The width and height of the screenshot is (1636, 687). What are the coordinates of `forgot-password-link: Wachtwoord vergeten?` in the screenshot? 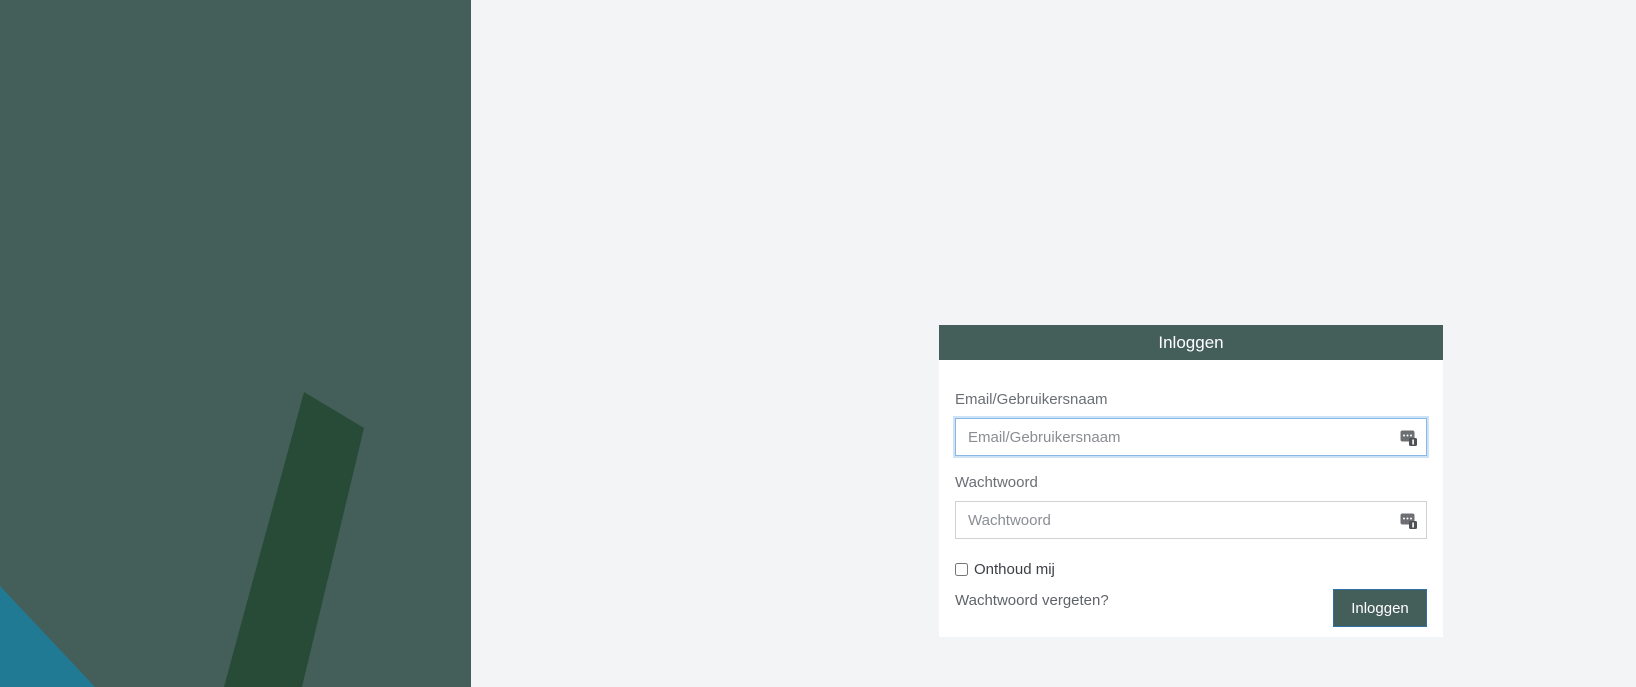 It's located at (1032, 600).